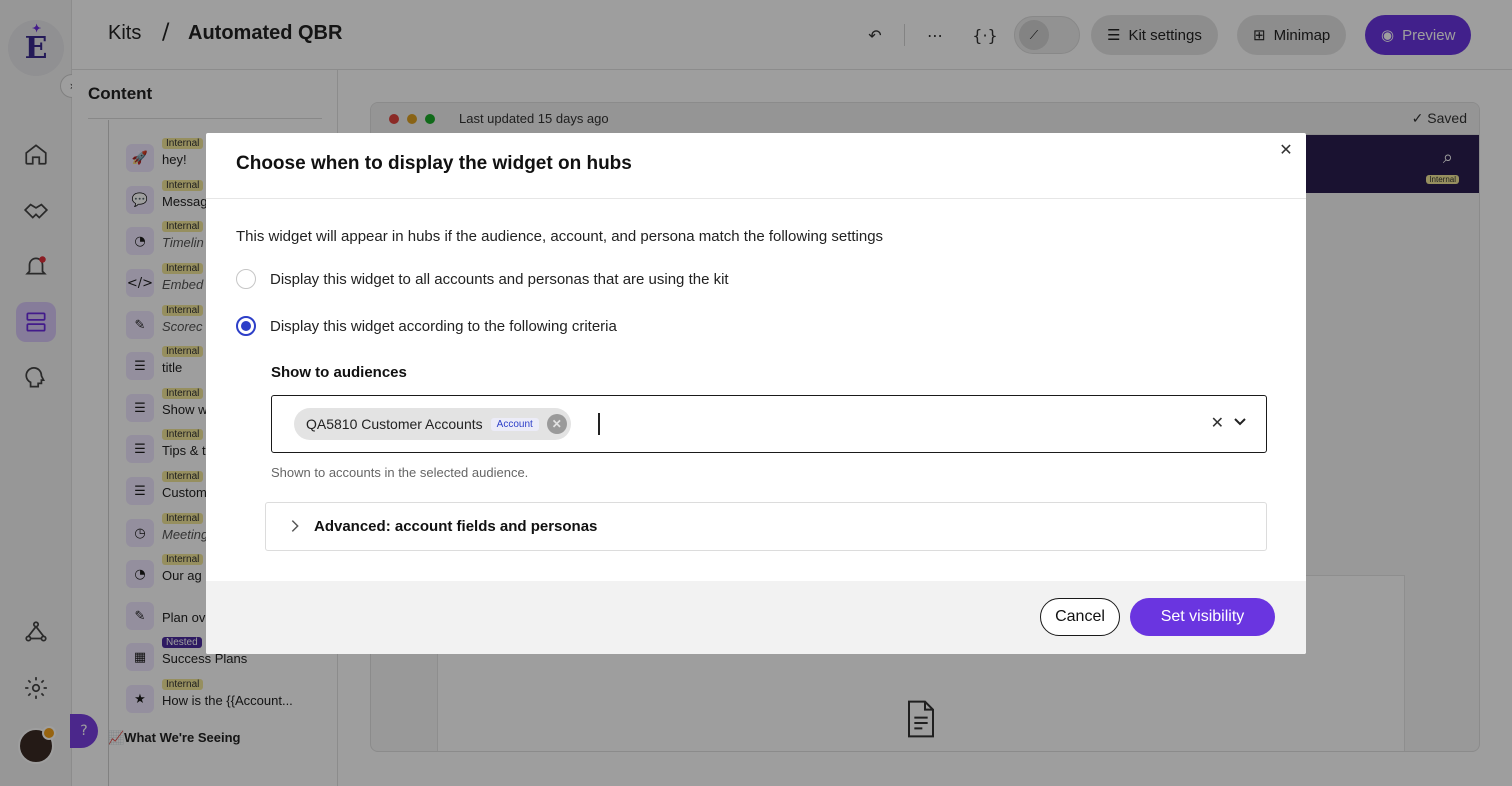 The image size is (1512, 786). Describe the element at coordinates (246, 326) in the screenshot. I see `radio-criteria` at that location.